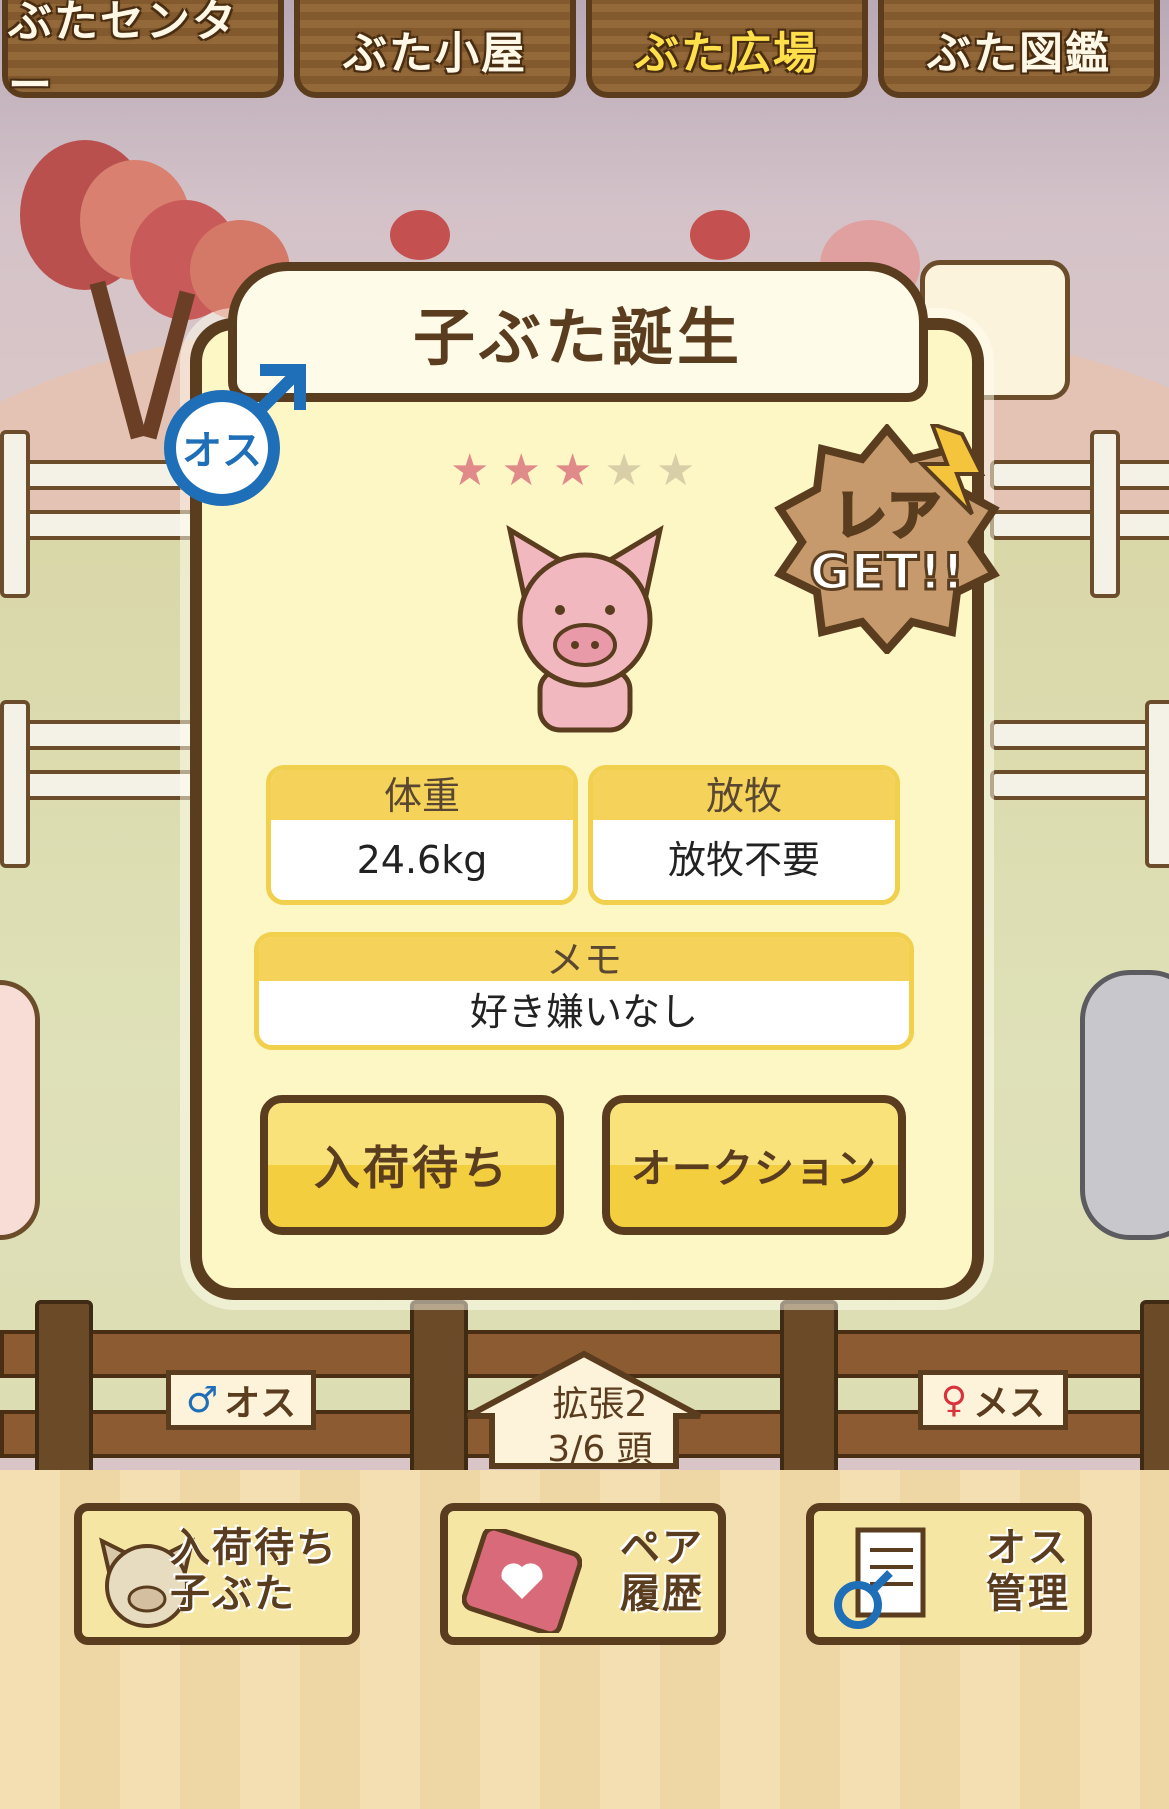 This screenshot has width=1169, height=1809. What do you see at coordinates (727, 49) in the screenshot?
I see `tab-buta-square: ぶた広場` at bounding box center [727, 49].